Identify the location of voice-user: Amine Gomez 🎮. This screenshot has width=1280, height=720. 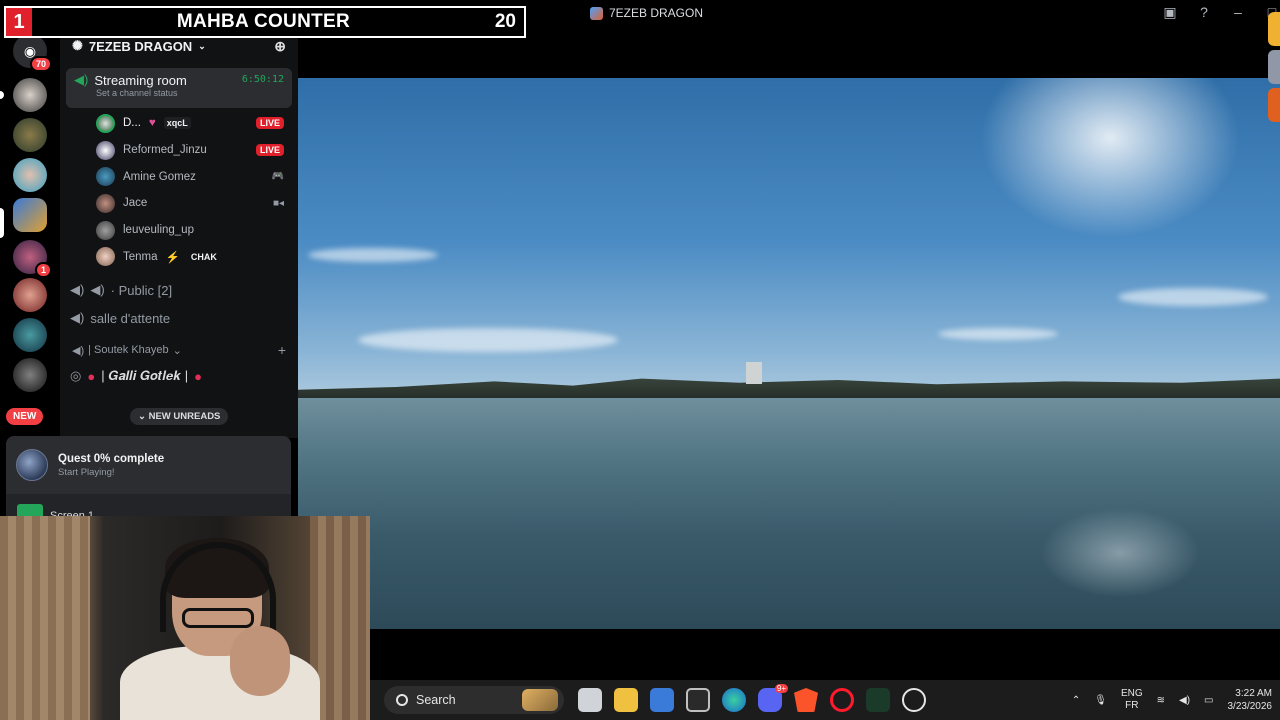
(179, 176).